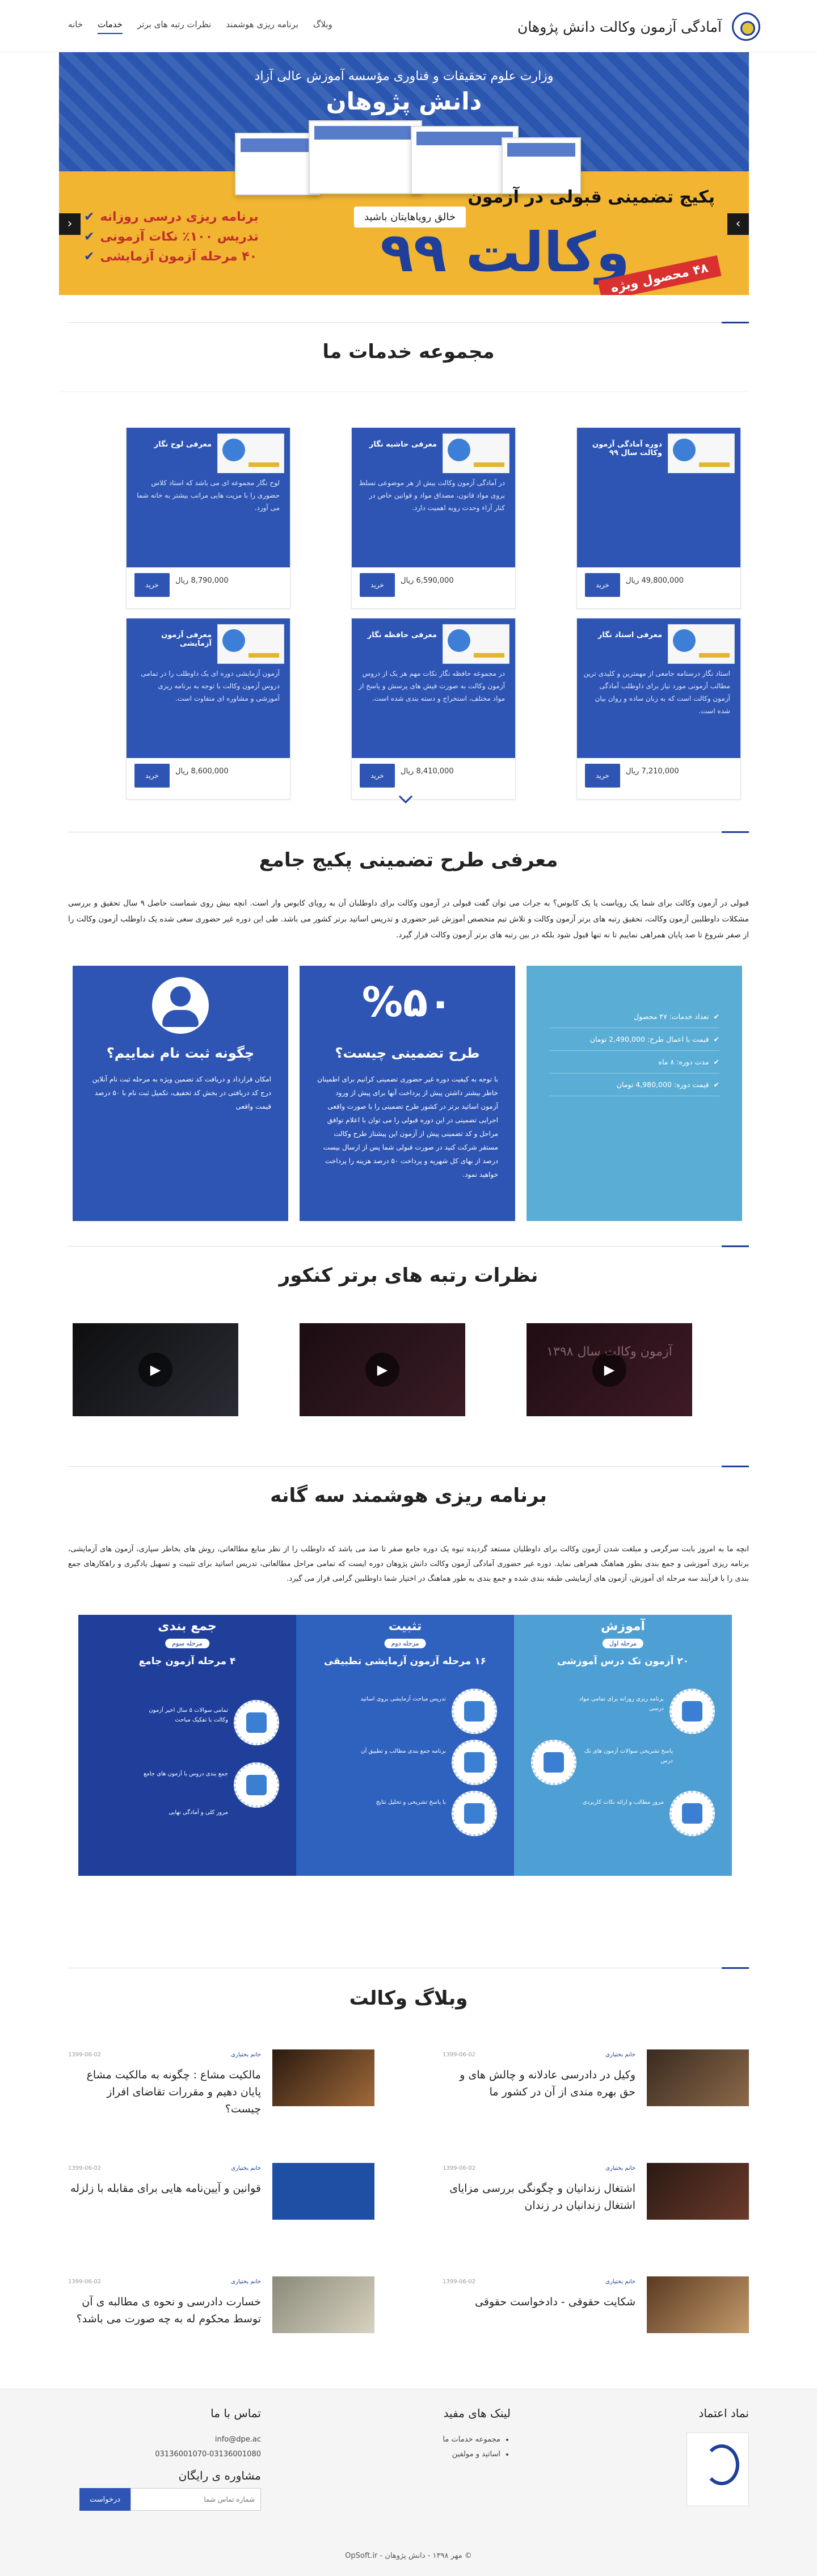 The image size is (817, 2576). Describe the element at coordinates (652, 771) in the screenshot. I see `service-price: 7,210,000 ریال` at that location.